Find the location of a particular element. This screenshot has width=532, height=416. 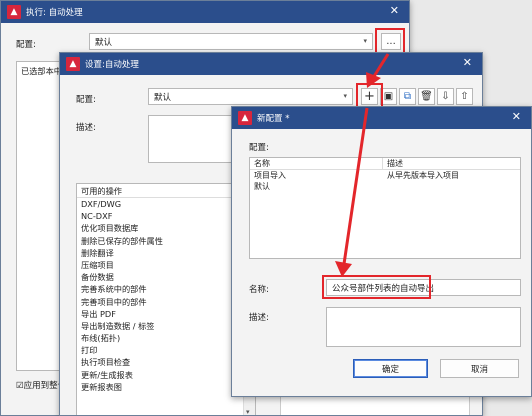

list-item: 更新报表图 is located at coordinates (166, 387).